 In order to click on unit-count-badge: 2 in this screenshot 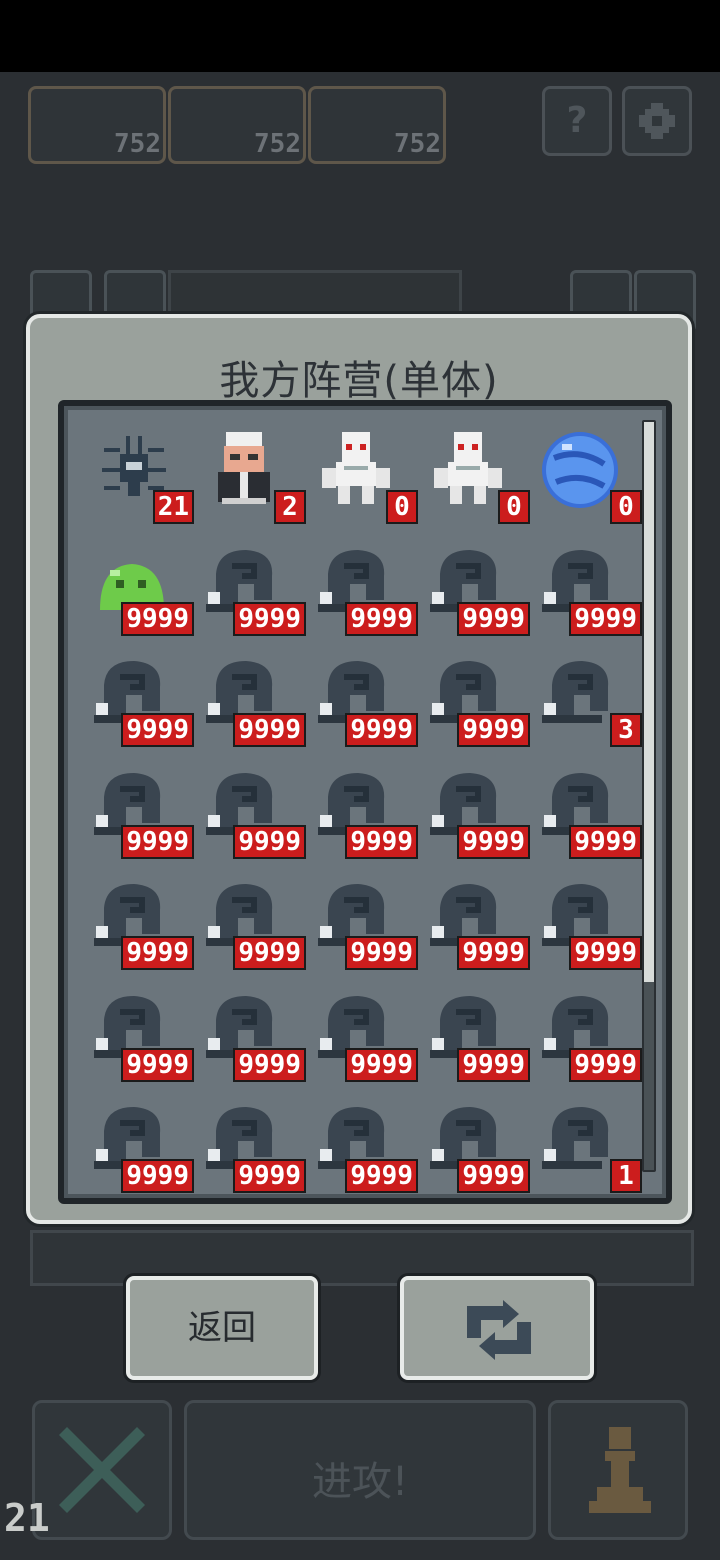, I will do `click(290, 507)`.